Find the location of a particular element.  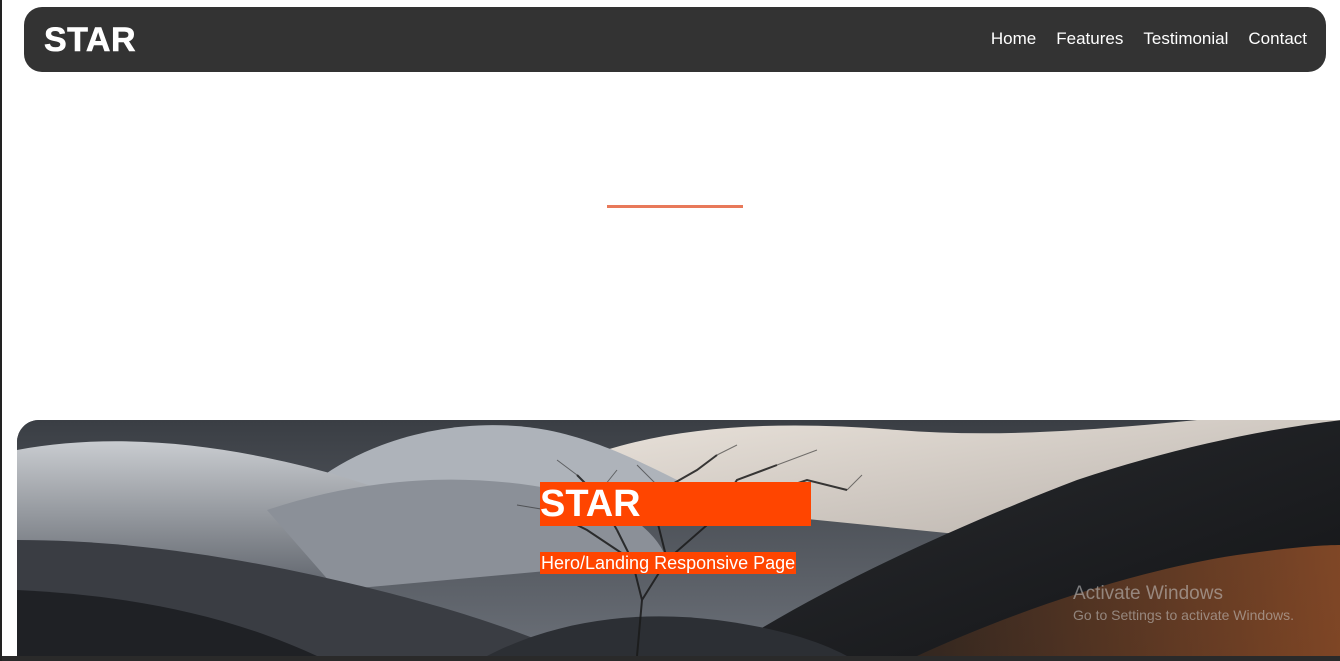

watermark-title: Activate Windows is located at coordinates (1148, 593).